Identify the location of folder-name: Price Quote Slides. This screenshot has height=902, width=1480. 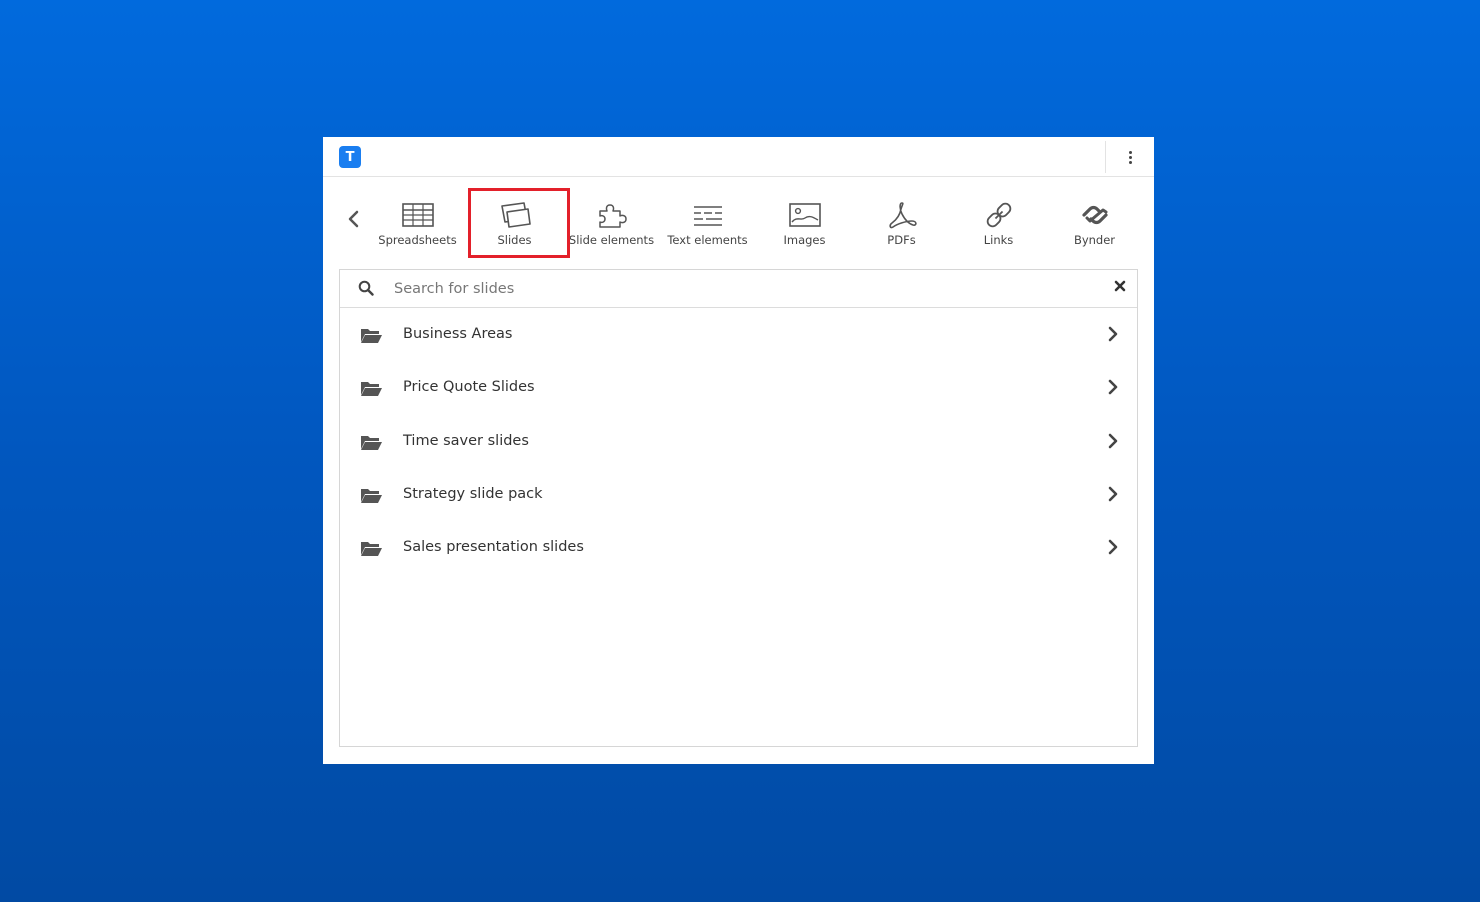
(469, 387).